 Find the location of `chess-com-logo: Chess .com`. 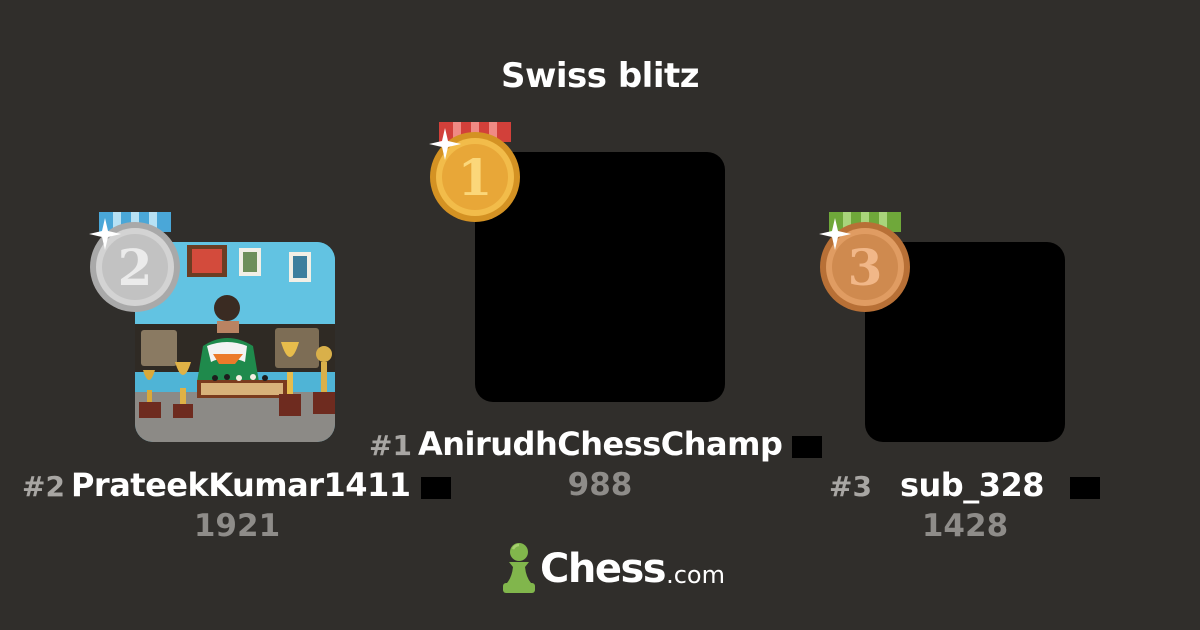

chess-com-logo: Chess .com is located at coordinates (612, 569).